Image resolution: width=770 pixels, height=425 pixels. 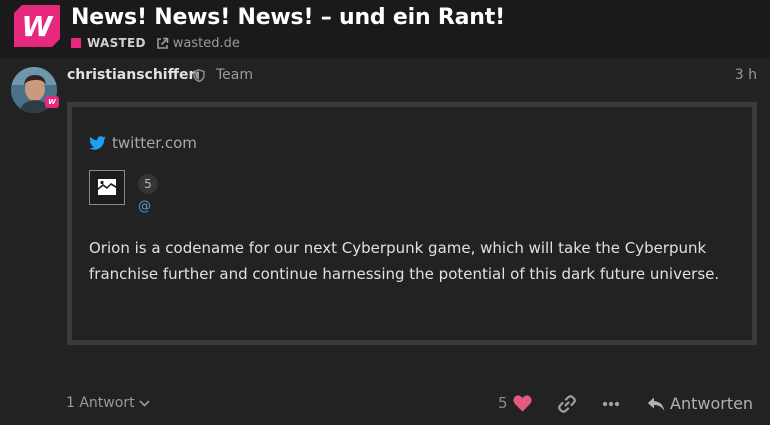 I want to click on more-icon, so click(x=611, y=404).